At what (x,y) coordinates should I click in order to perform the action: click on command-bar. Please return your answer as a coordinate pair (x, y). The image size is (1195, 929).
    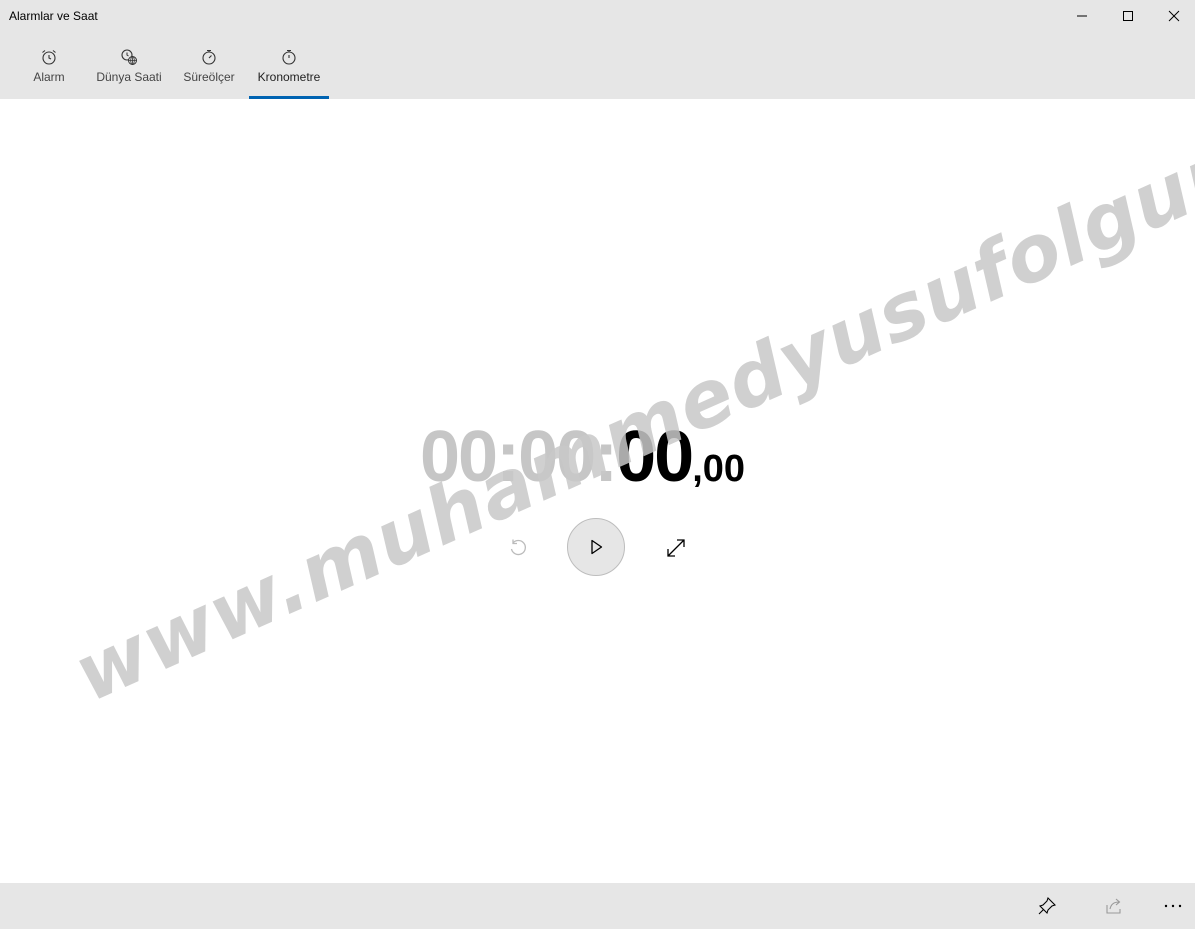
    Looking at the image, I should click on (597, 906).